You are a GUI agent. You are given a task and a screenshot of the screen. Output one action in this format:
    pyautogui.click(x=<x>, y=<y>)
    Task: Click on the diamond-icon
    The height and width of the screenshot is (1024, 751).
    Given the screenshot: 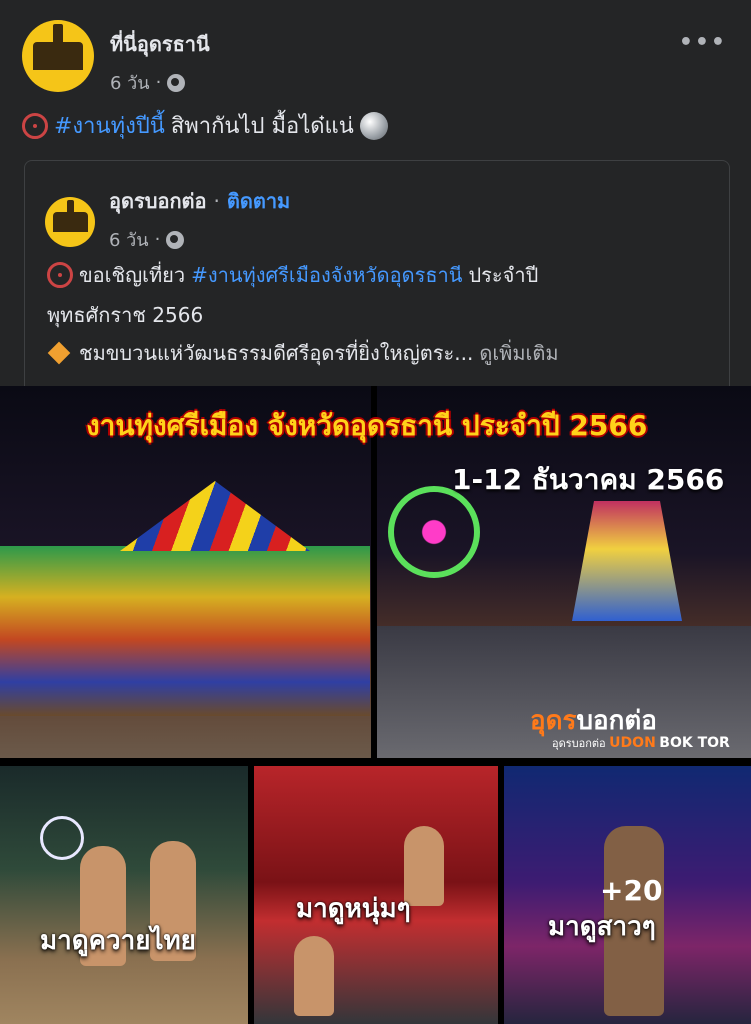 What is the action you would take?
    pyautogui.click(x=59, y=353)
    